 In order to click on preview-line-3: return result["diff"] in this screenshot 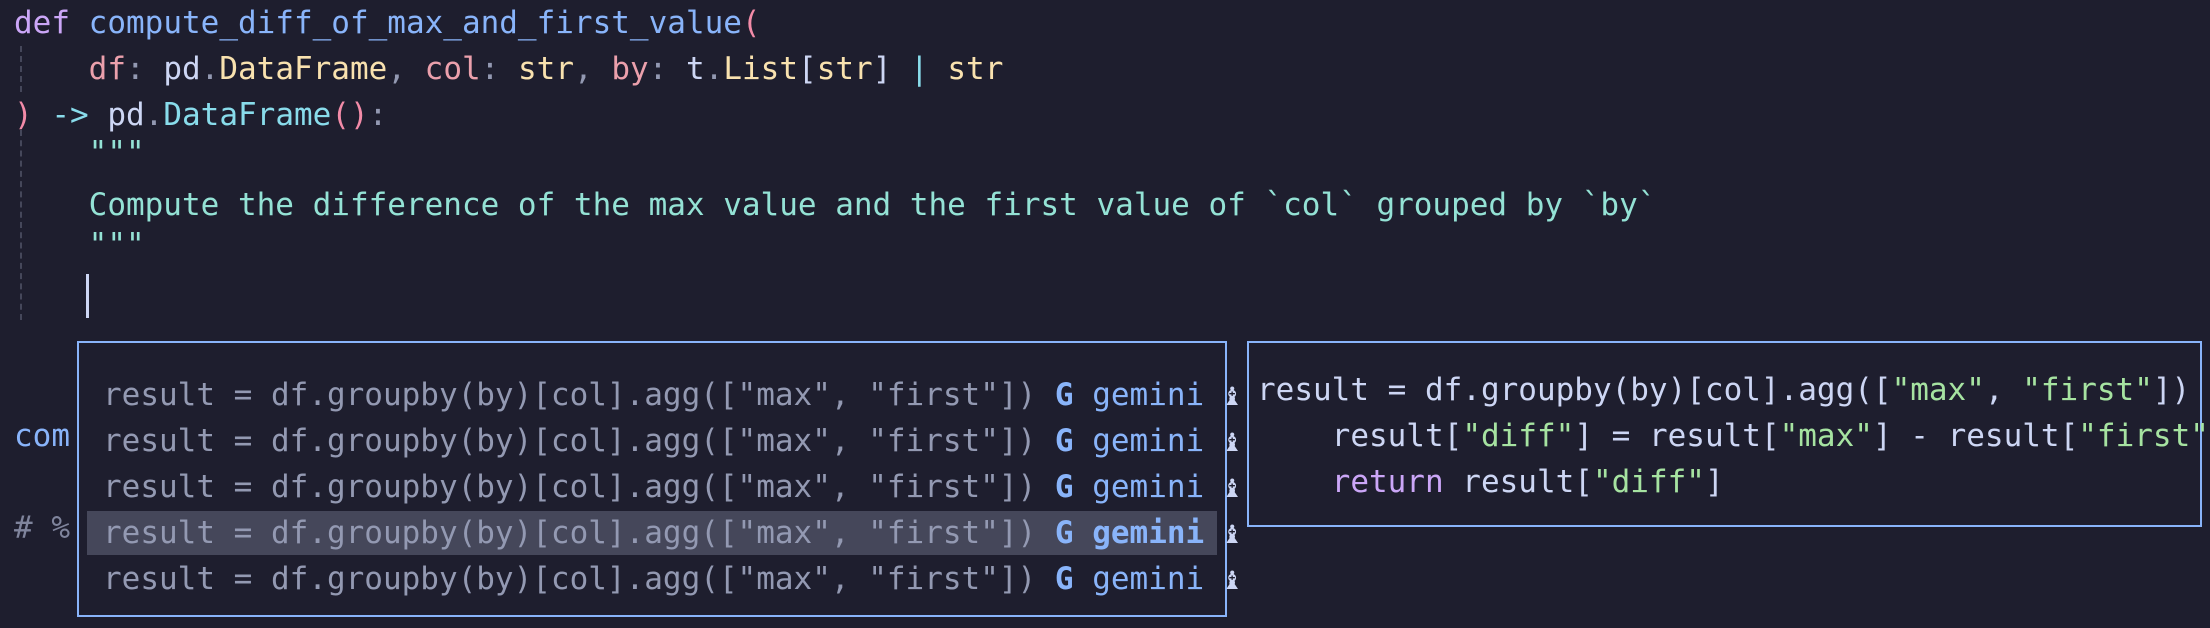, I will do `click(1490, 482)`.